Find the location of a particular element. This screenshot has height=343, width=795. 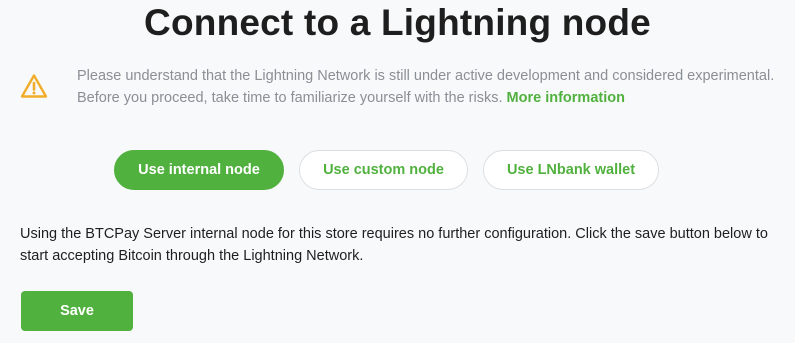

save-button: Save is located at coordinates (77, 311).